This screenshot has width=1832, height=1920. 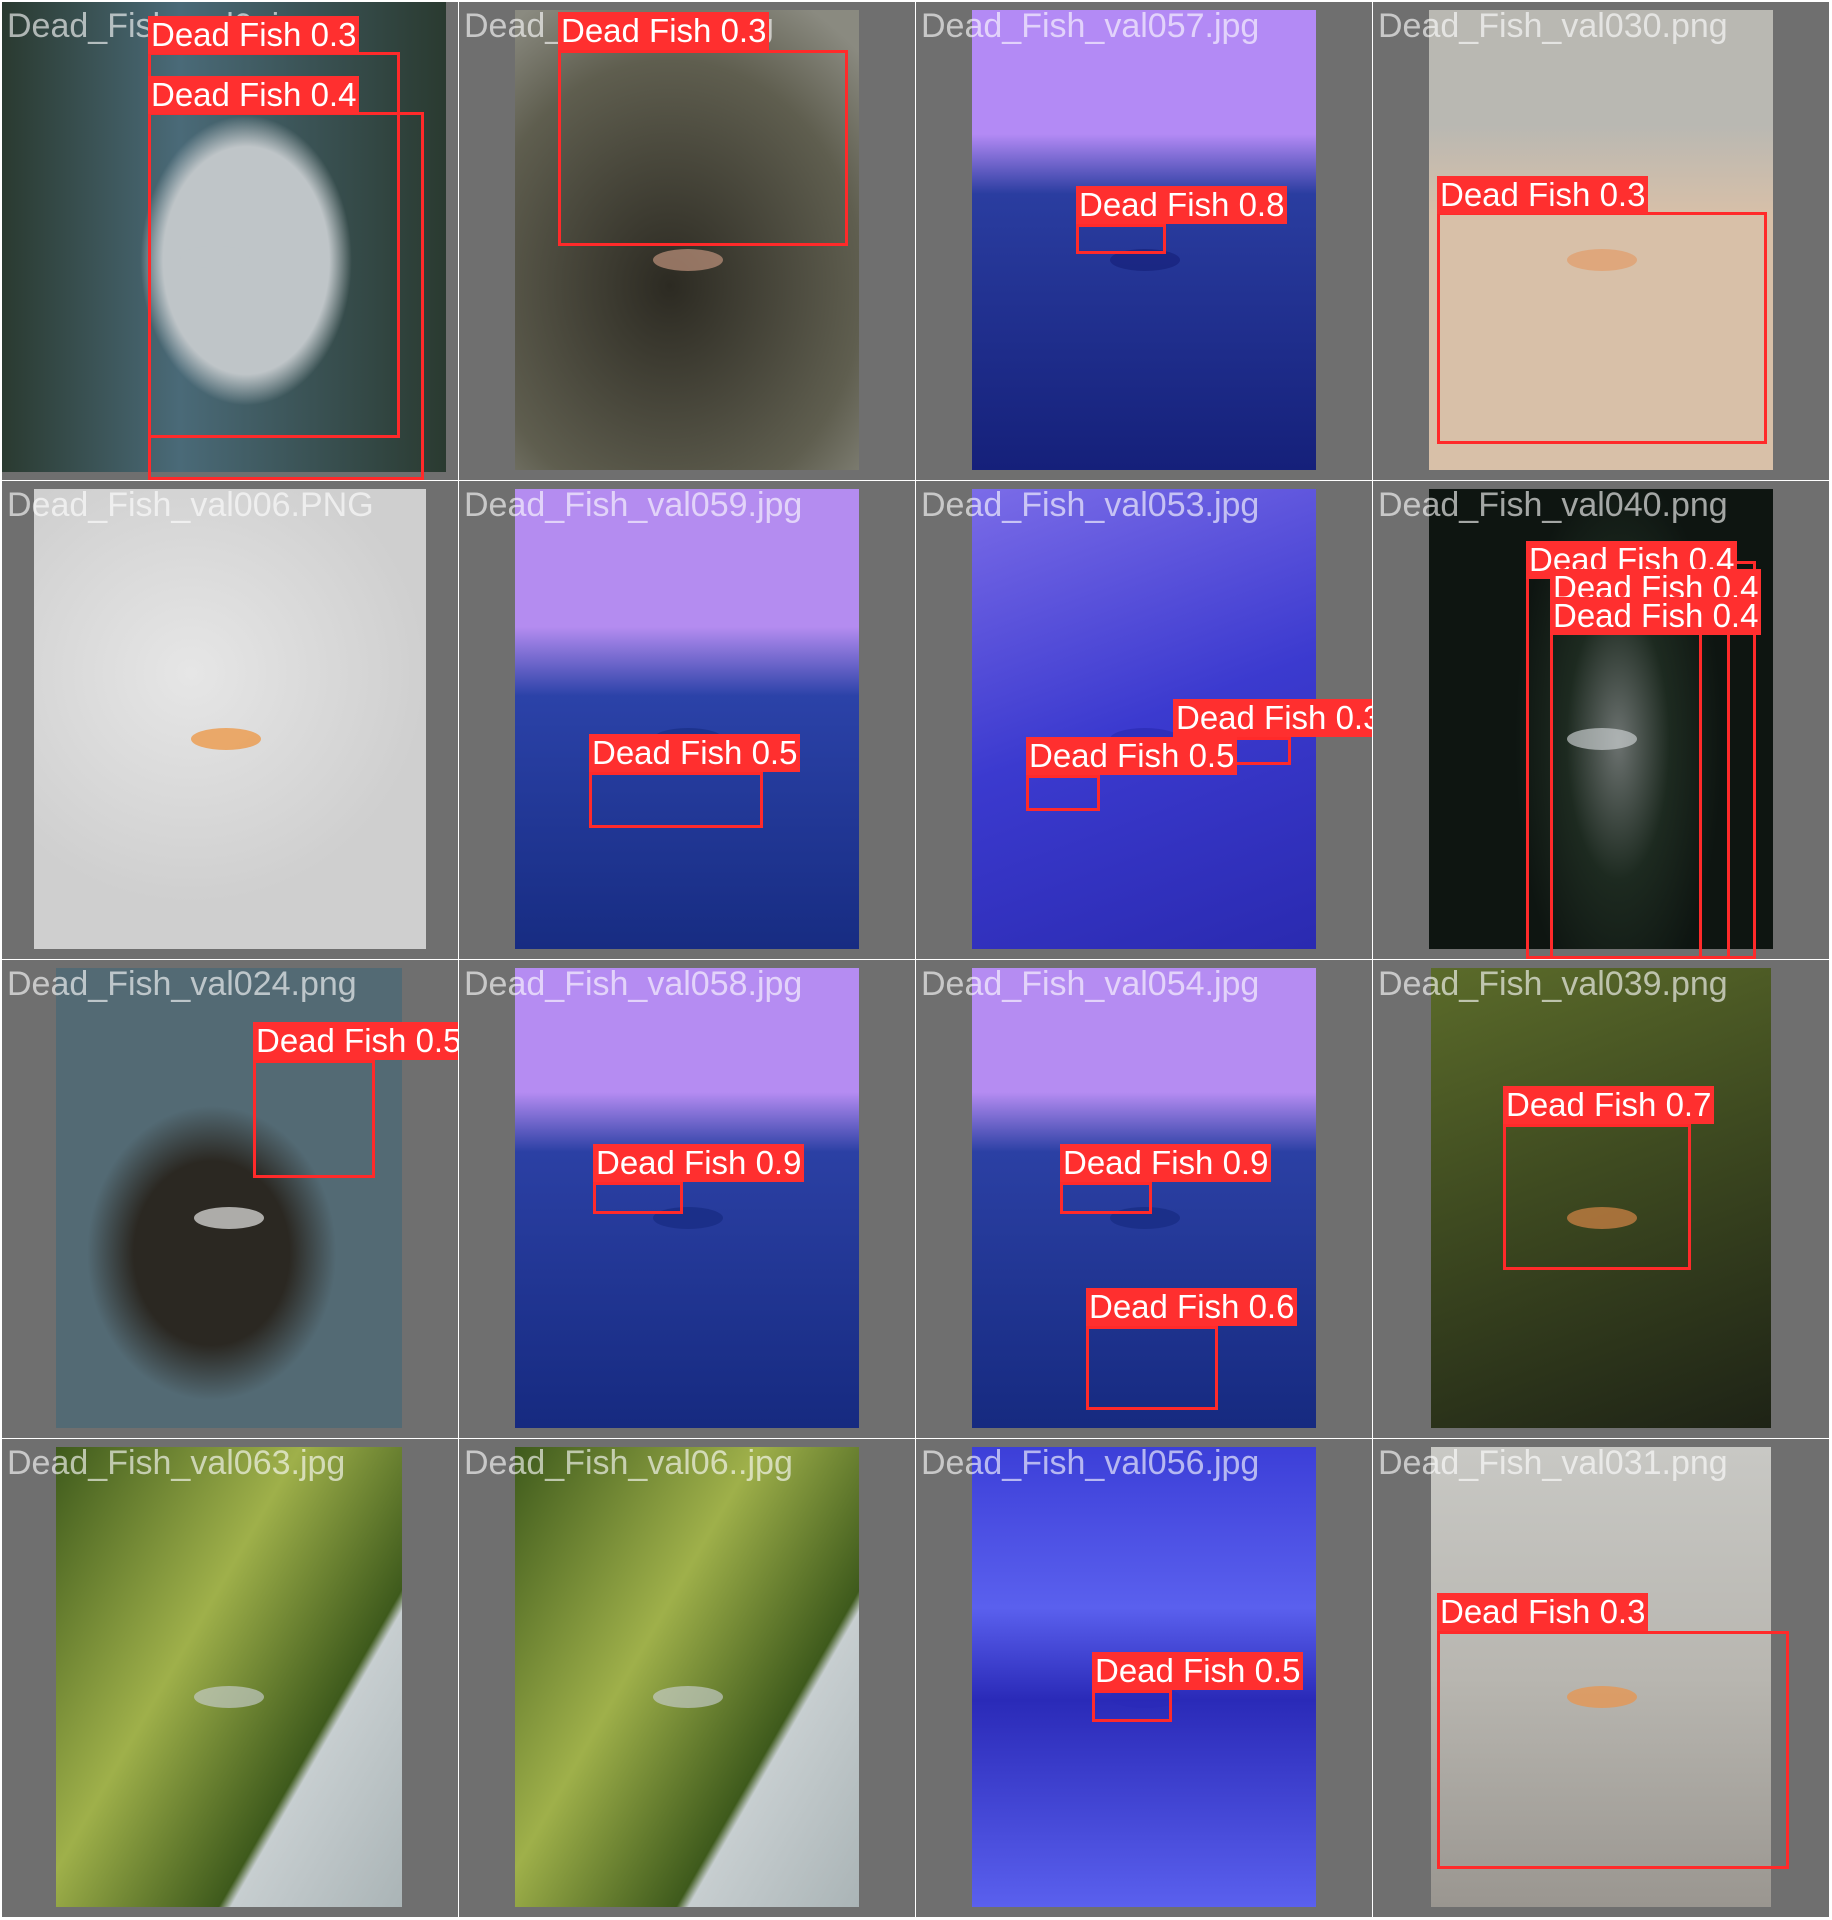 What do you see at coordinates (1553, 1463) in the screenshot?
I see `image-filename: Dead_Fish_val031.png` at bounding box center [1553, 1463].